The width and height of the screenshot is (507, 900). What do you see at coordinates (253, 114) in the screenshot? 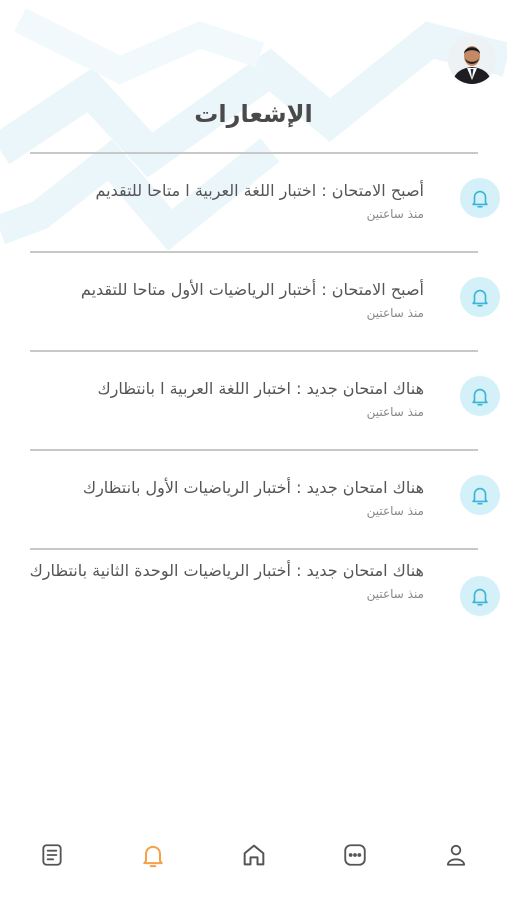
I see `page-title: الإشعارات` at bounding box center [253, 114].